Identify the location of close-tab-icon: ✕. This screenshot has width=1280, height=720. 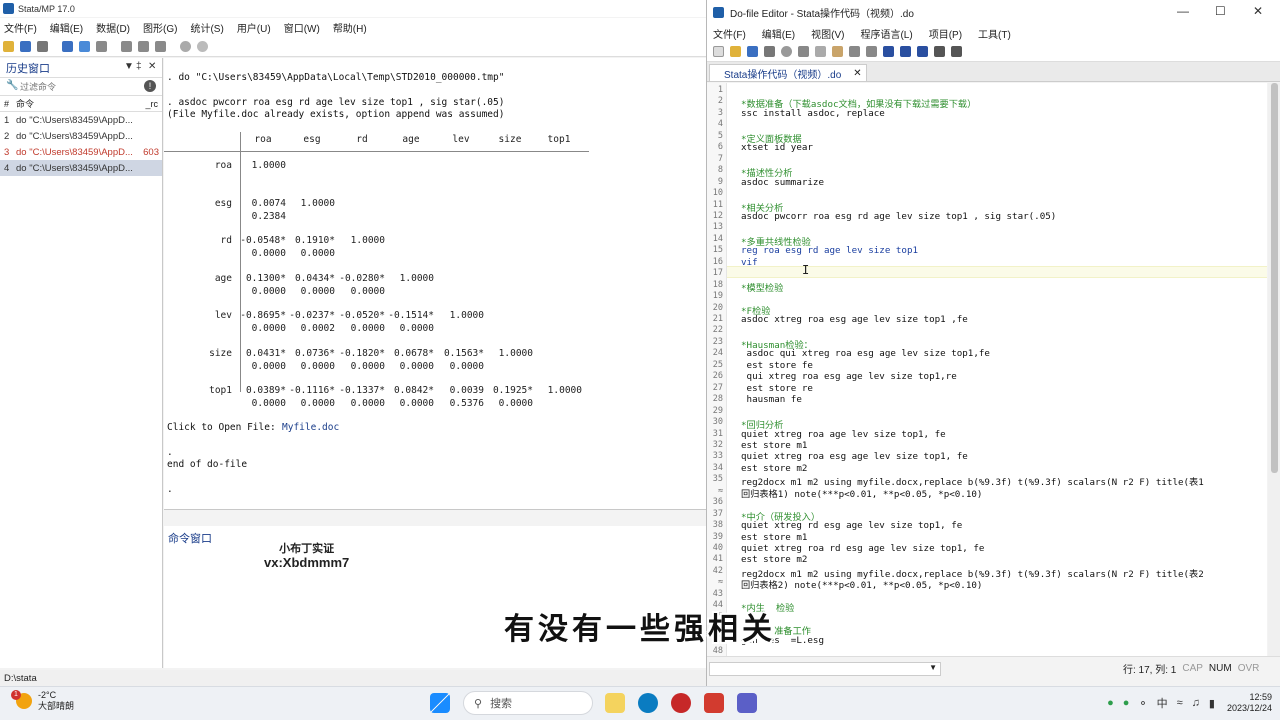
(857, 73).